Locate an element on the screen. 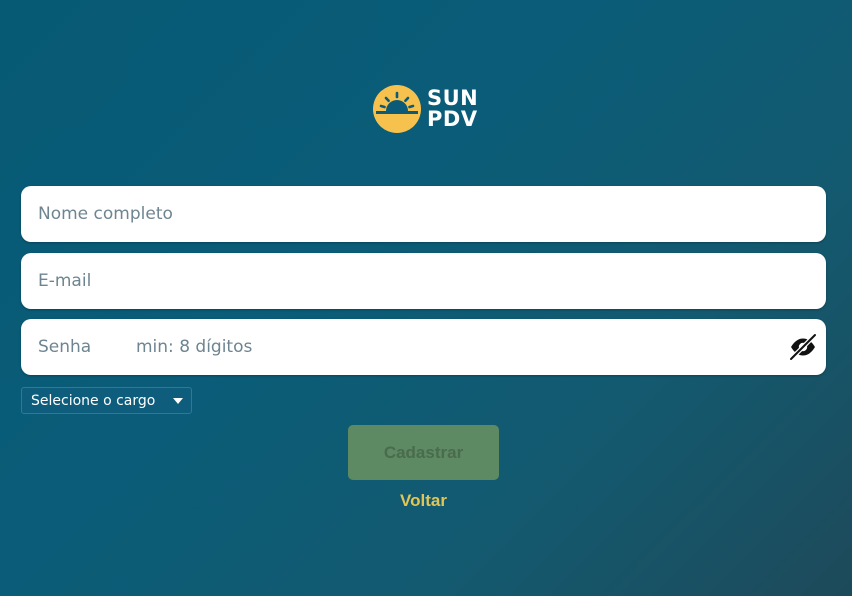  brand-line-2: PDV is located at coordinates (452, 119).